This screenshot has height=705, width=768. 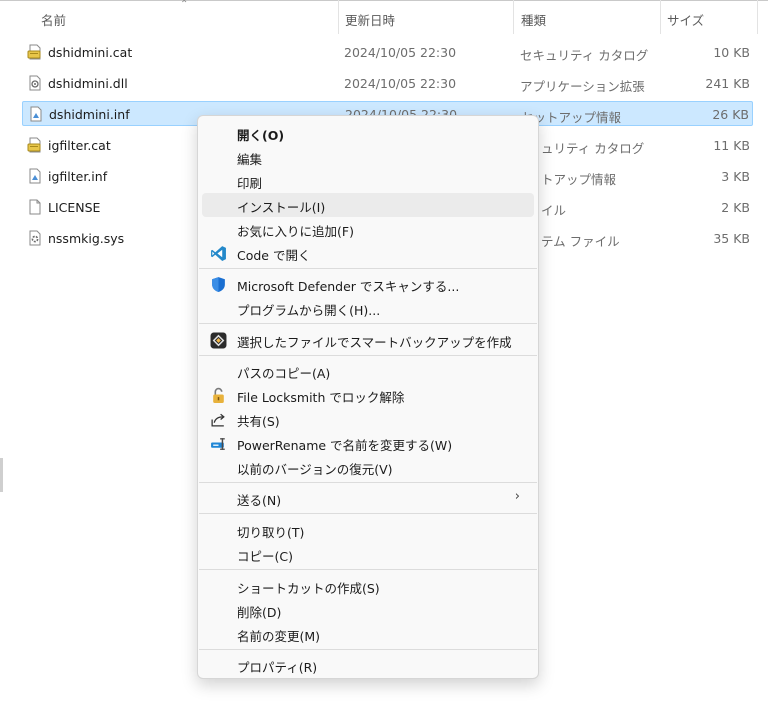 What do you see at coordinates (554, 210) in the screenshot?
I see `file-type: イル` at bounding box center [554, 210].